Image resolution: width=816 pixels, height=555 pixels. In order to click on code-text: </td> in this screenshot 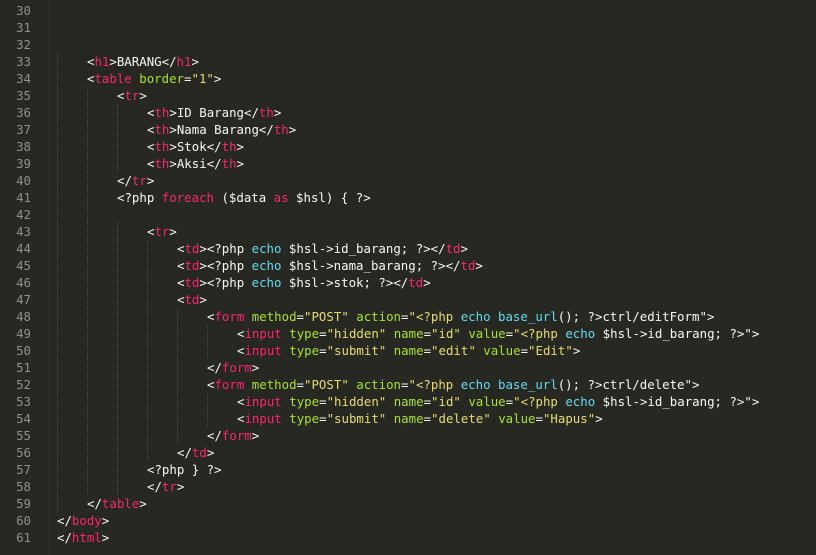, I will do `click(195, 452)`.